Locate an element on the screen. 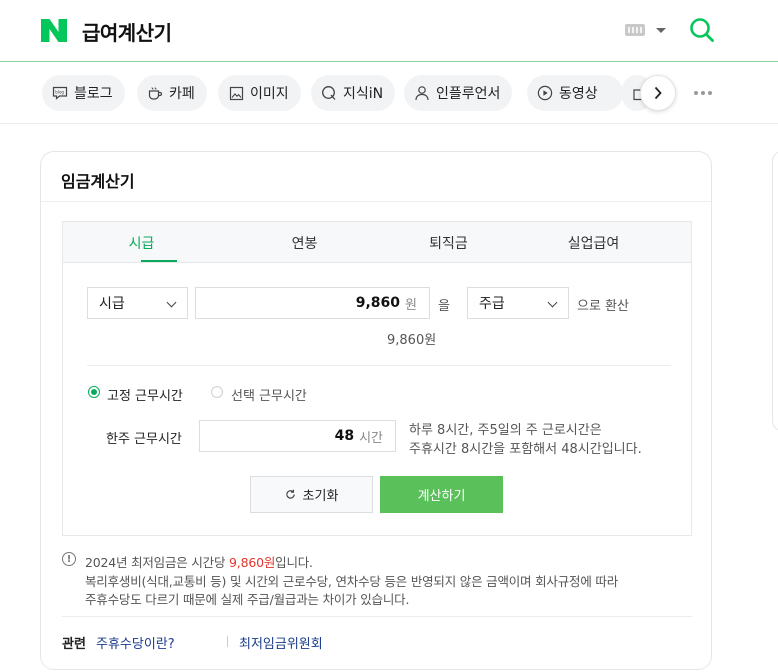 This screenshot has width=778, height=672. blog-icon: blog is located at coordinates (60, 93).